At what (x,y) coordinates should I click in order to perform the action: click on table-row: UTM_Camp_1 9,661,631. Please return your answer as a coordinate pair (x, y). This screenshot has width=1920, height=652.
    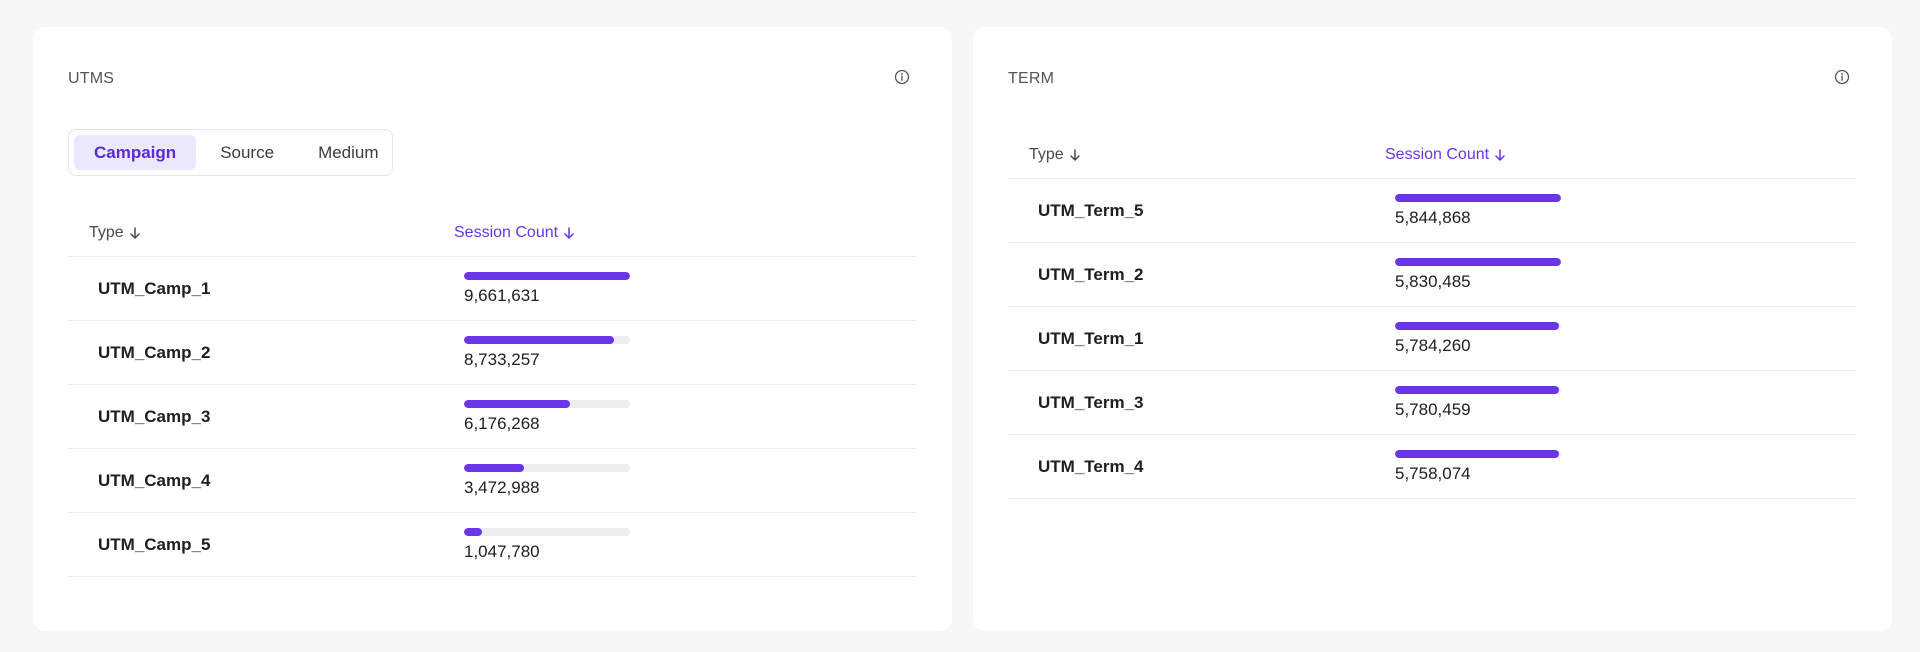
    Looking at the image, I should click on (492, 289).